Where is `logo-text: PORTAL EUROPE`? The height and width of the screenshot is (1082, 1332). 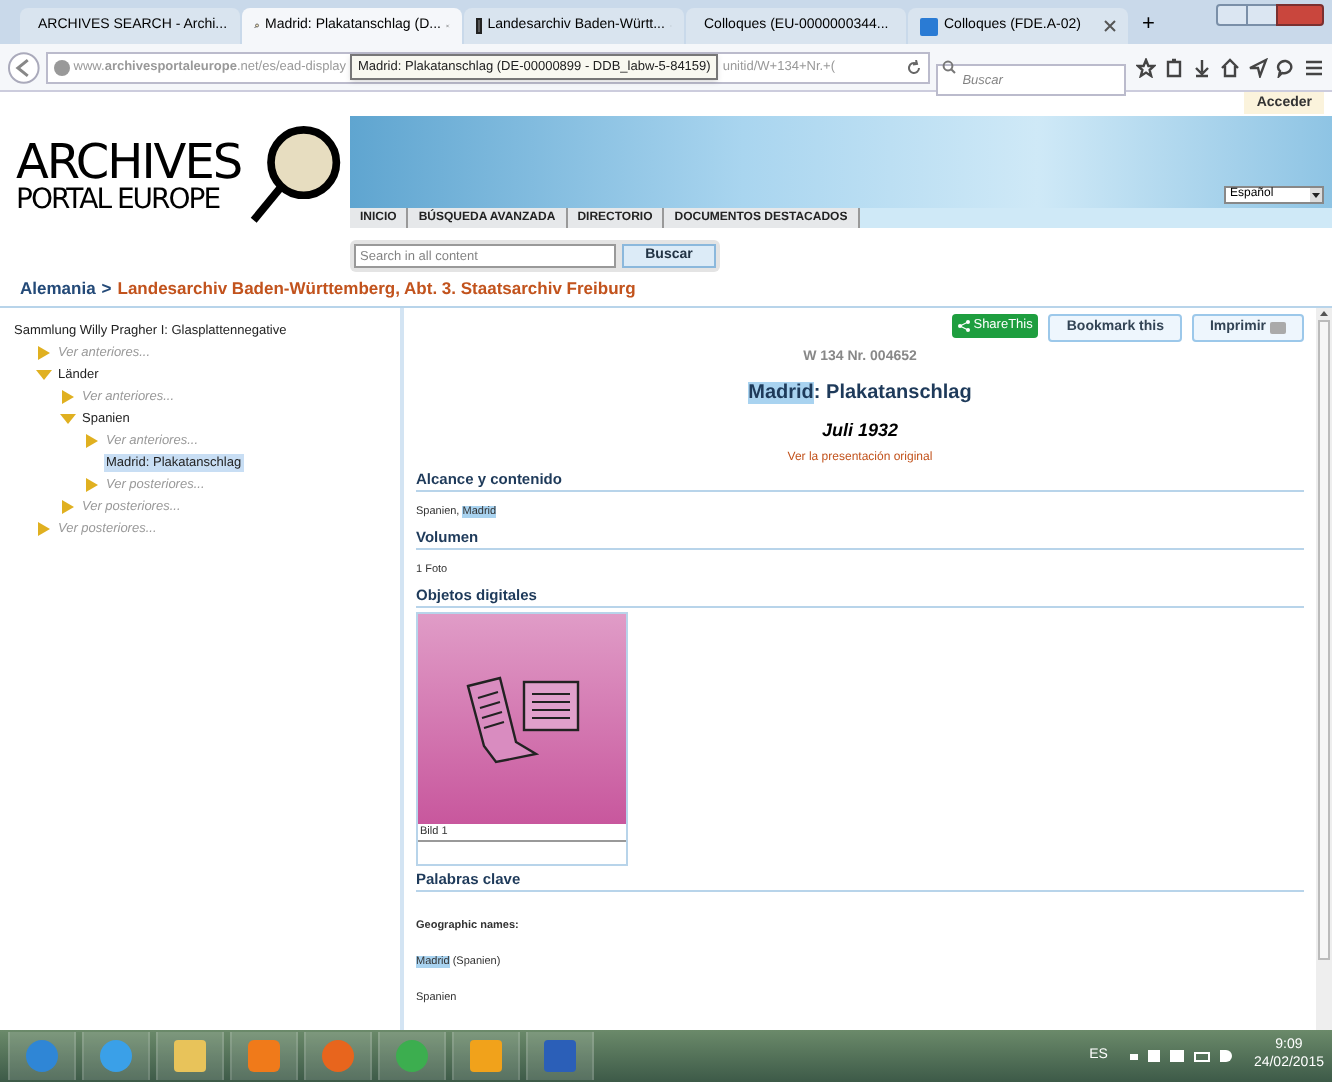
logo-text: PORTAL EUROPE is located at coordinates (119, 200).